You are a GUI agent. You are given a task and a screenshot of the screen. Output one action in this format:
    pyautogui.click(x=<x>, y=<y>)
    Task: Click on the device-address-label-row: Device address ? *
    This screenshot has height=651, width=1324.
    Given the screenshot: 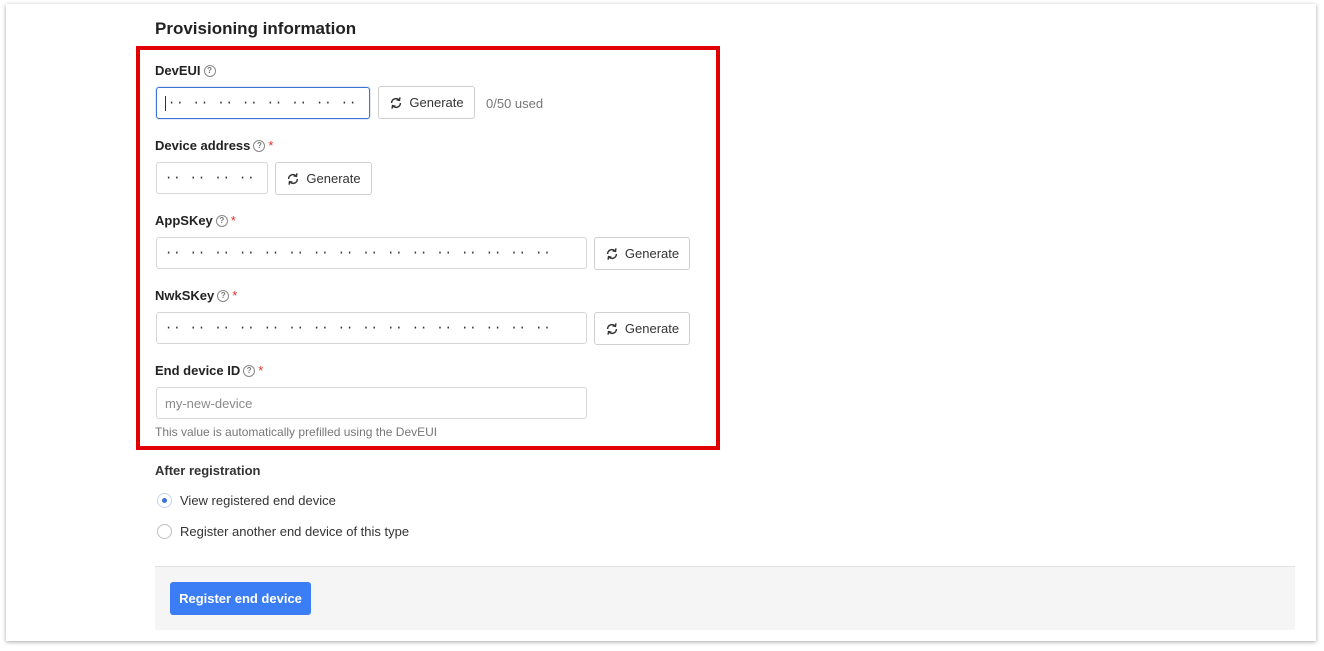 What is the action you would take?
    pyautogui.click(x=214, y=145)
    